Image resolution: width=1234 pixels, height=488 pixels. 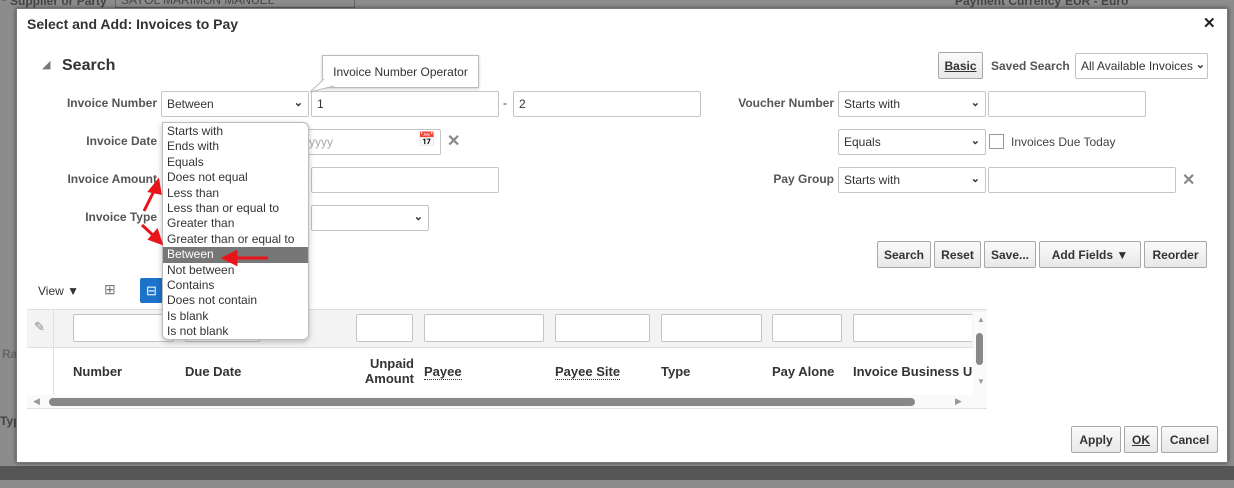 What do you see at coordinates (1008, 4) in the screenshot?
I see `currency-label: Payment Currency` at bounding box center [1008, 4].